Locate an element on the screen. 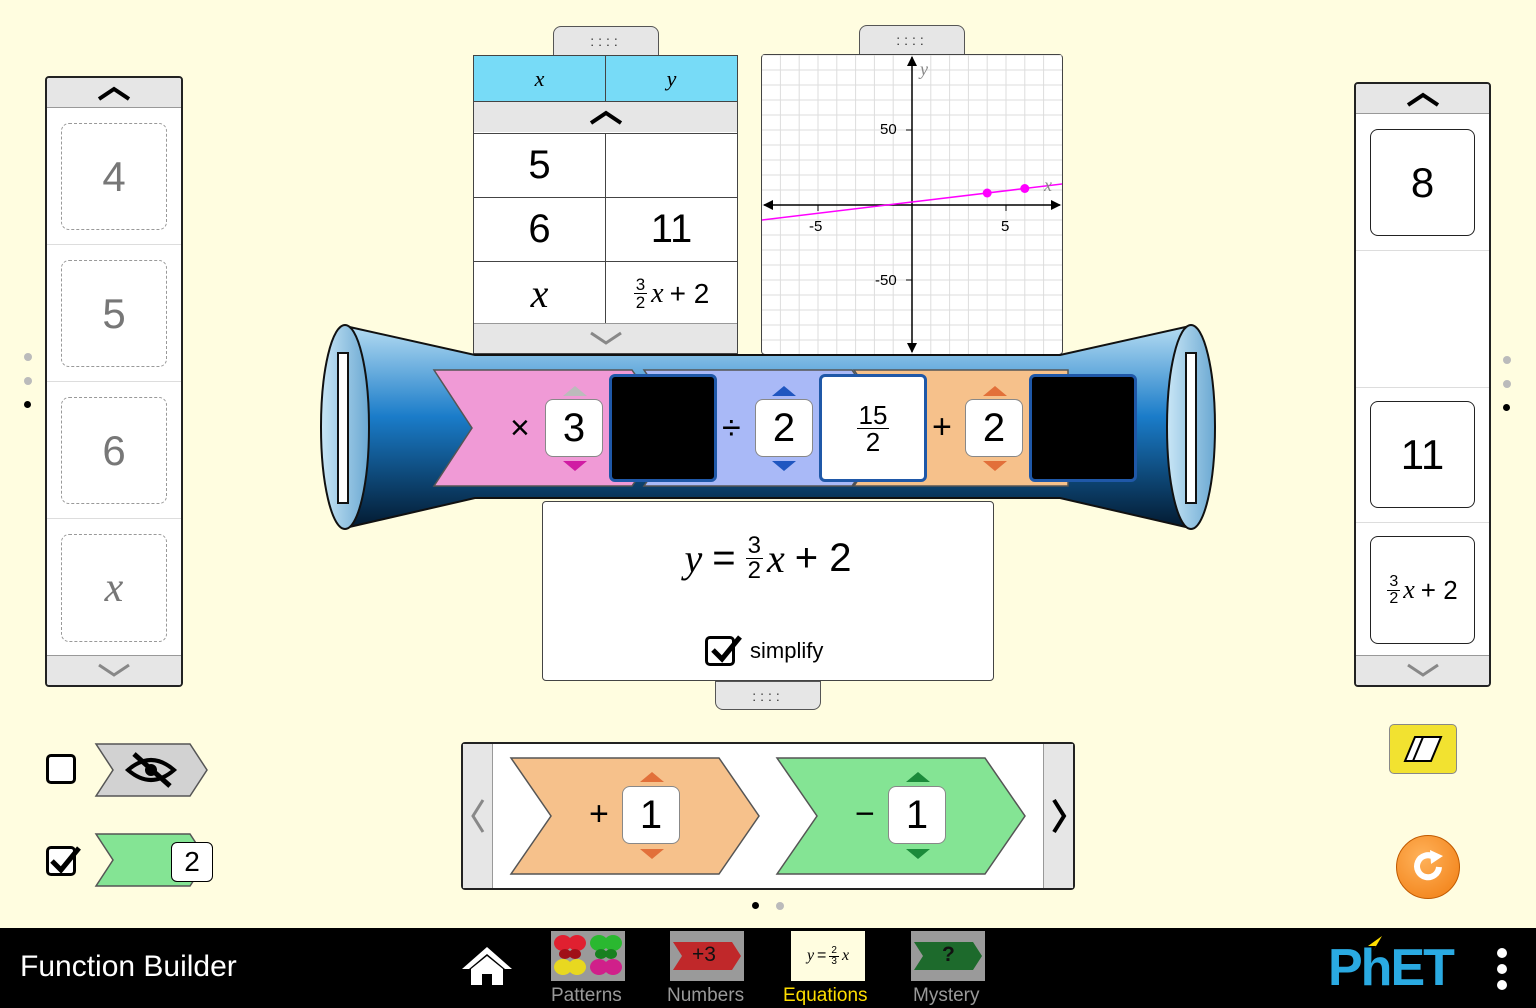 The image size is (1536, 1008). phet-logo: PhET is located at coordinates (1391, 968).